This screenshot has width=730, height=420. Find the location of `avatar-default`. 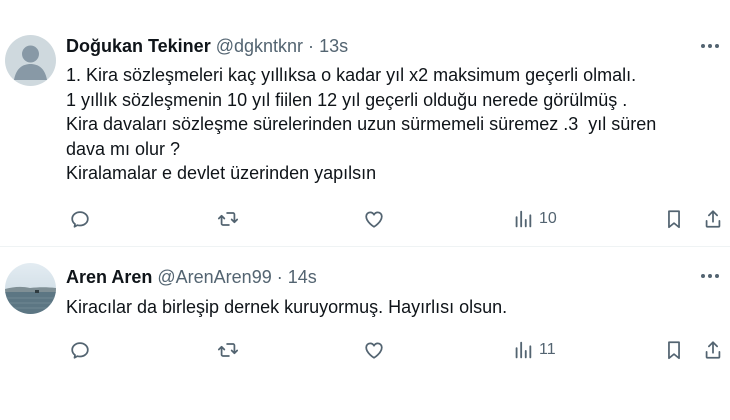

avatar-default is located at coordinates (30, 60).